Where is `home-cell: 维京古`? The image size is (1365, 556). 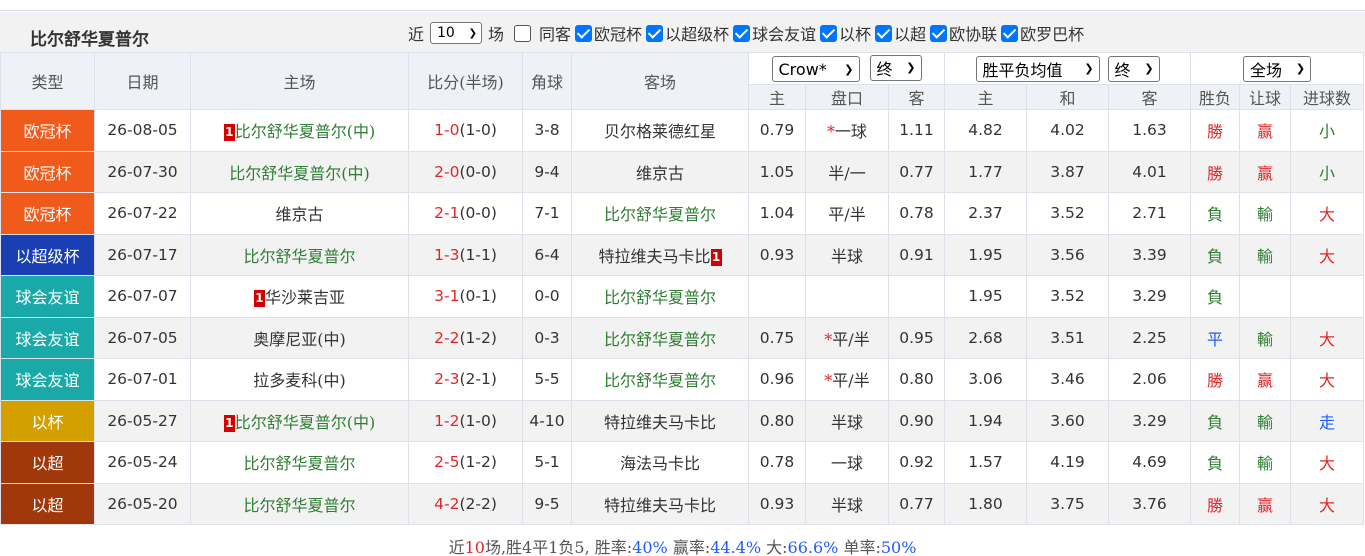 home-cell: 维京古 is located at coordinates (299, 213).